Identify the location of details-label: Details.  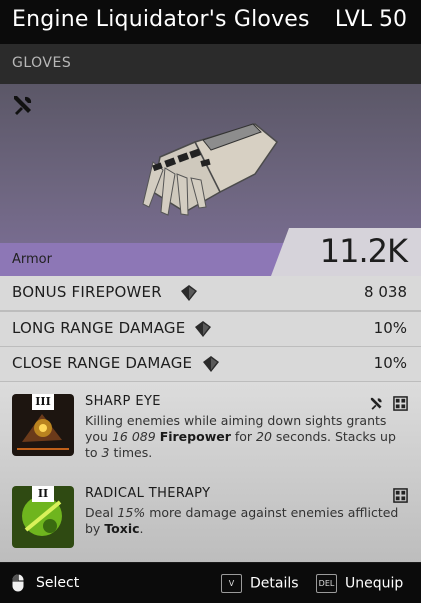
(274, 583).